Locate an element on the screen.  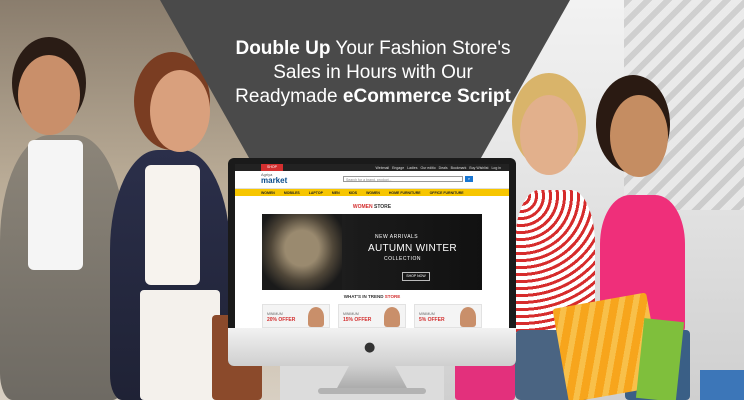
trend-title-main: WHAT'S IN TREND is located at coordinates (363, 296).